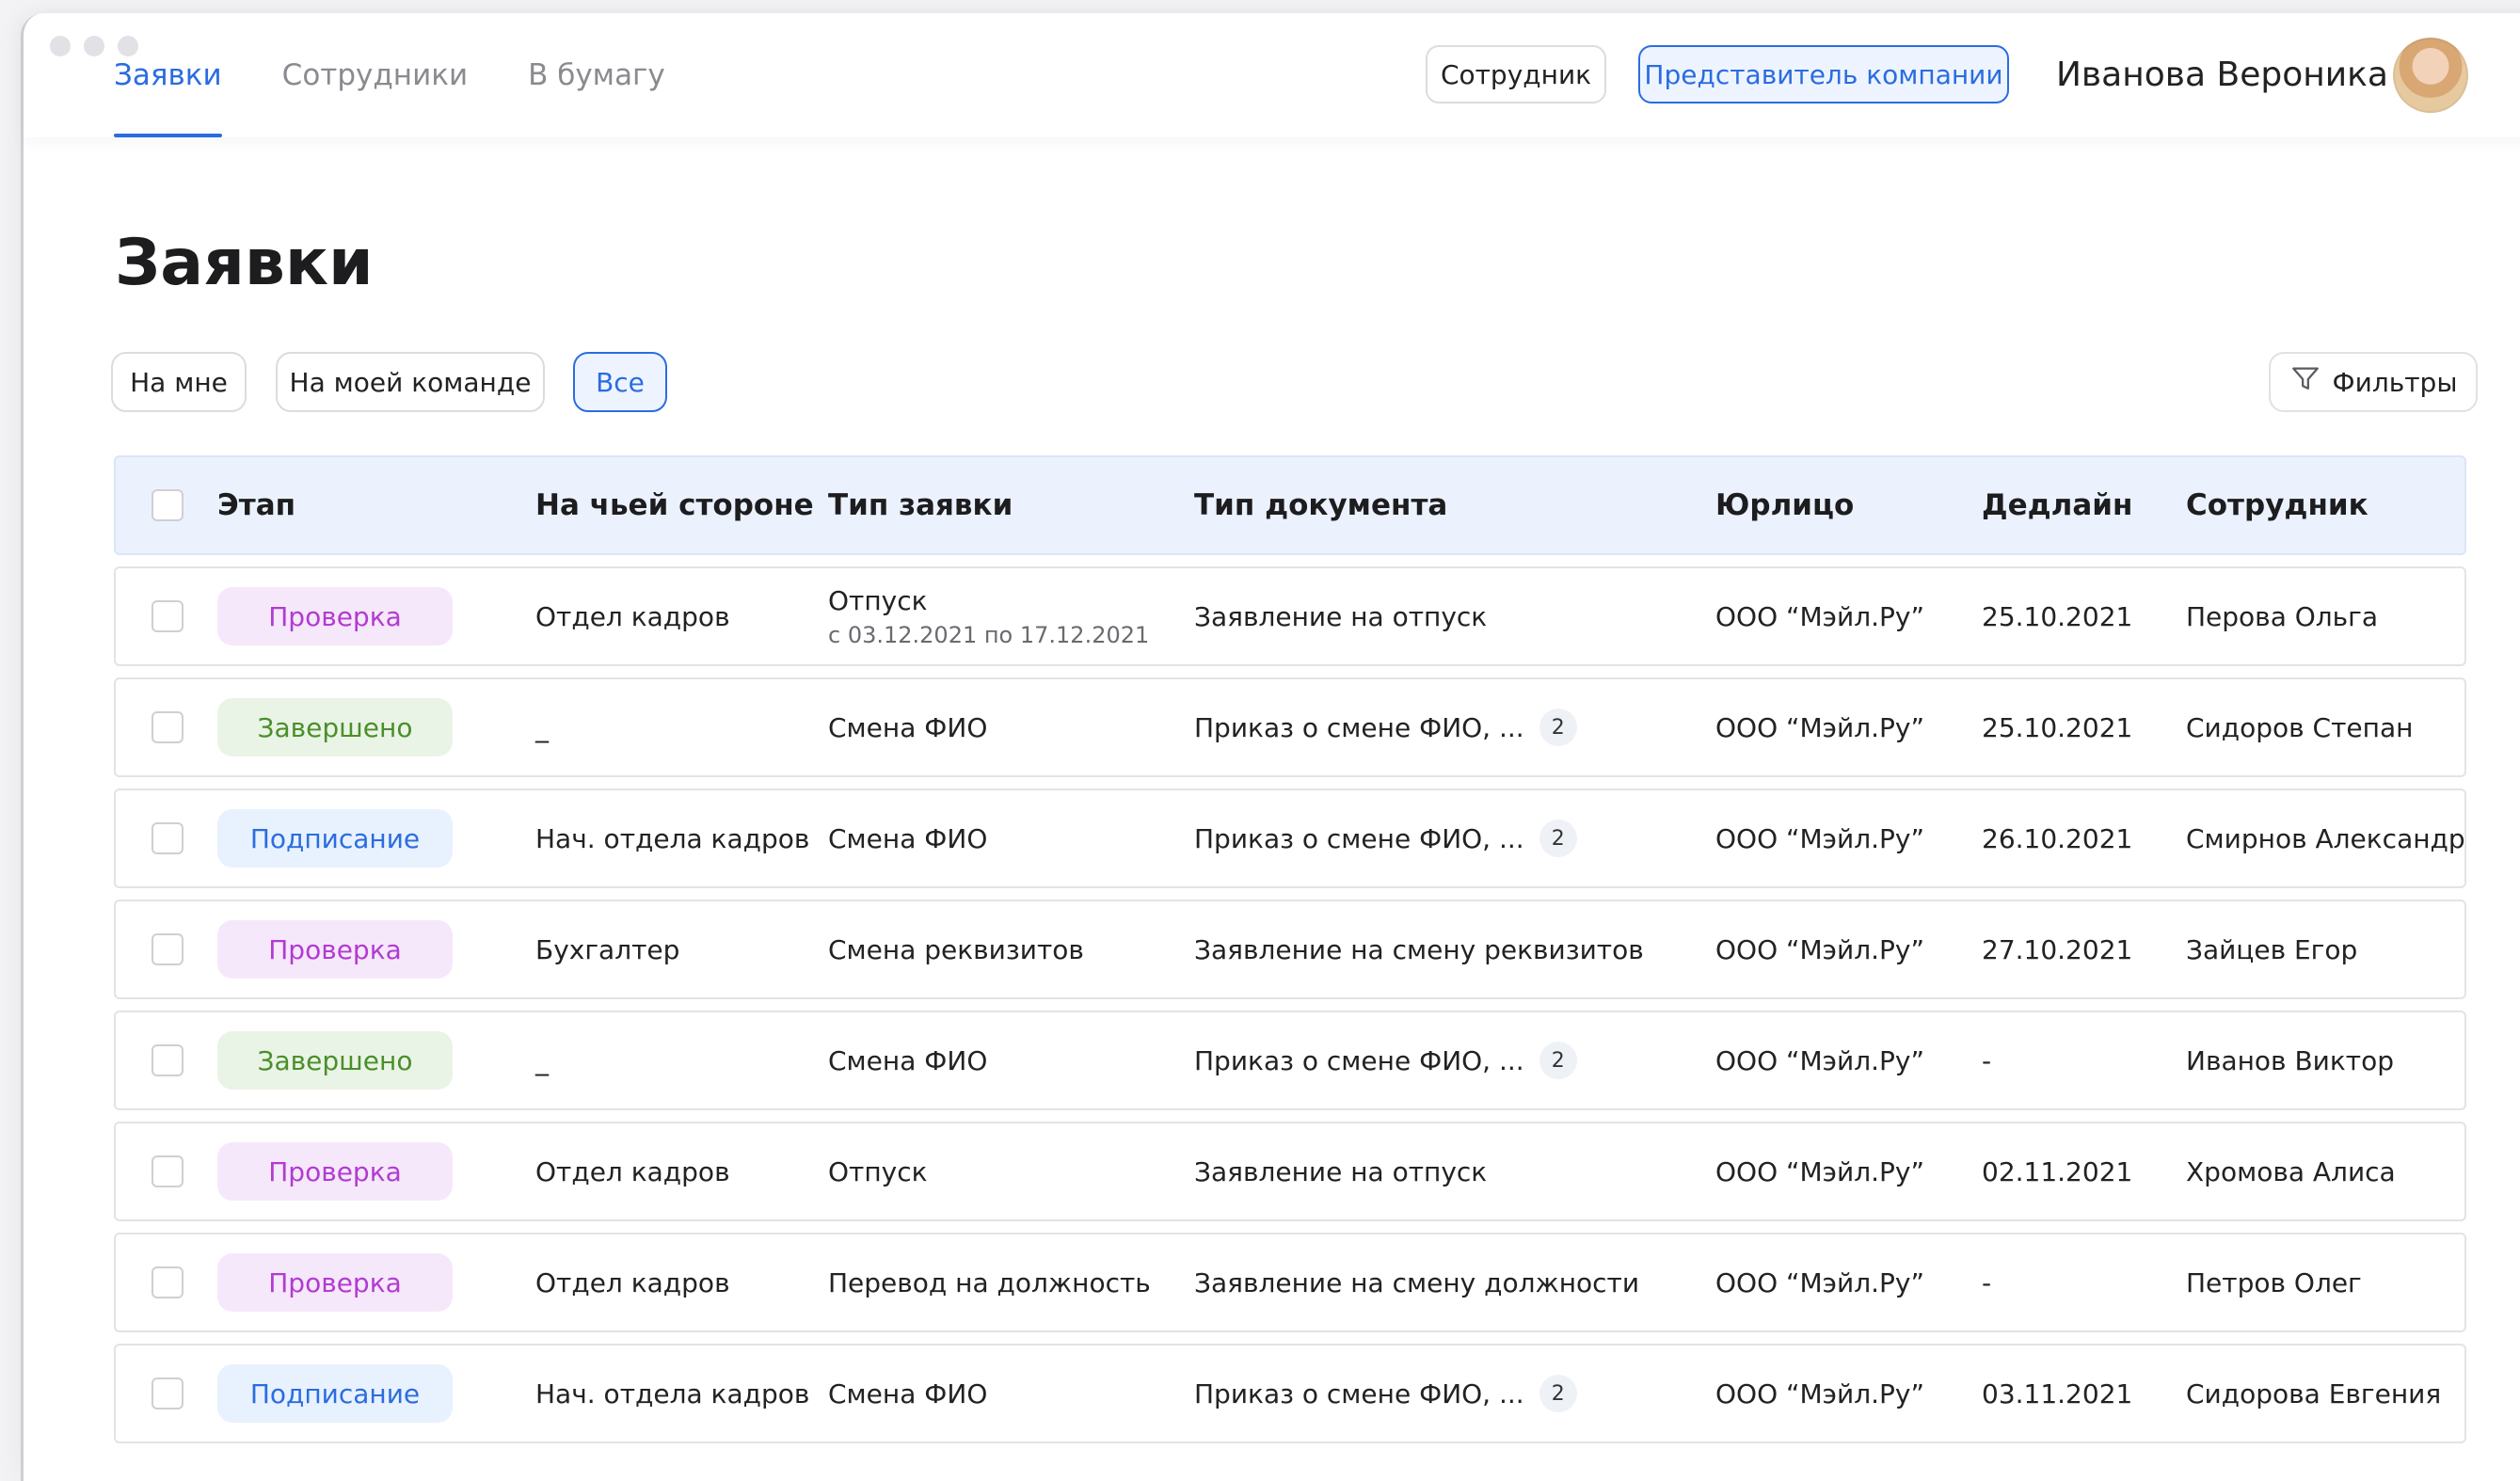 The width and height of the screenshot is (2520, 1481). What do you see at coordinates (990, 1282) in the screenshot?
I see `request-type-cell: Перевод на должность` at bounding box center [990, 1282].